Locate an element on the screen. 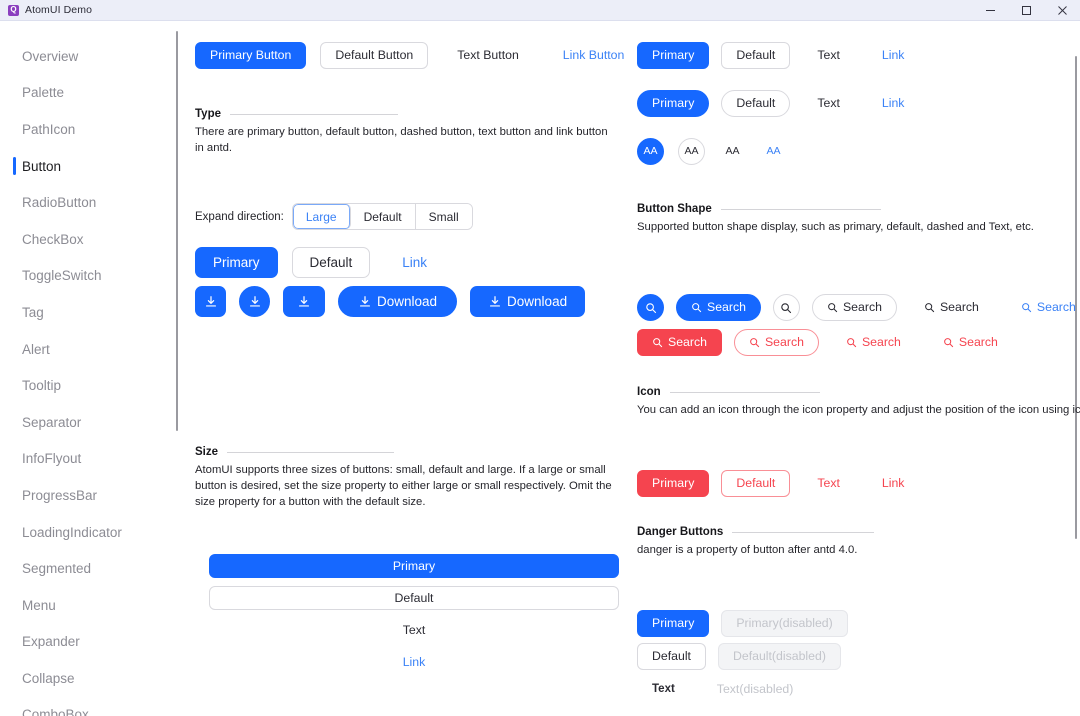  segmented-option-small: Small is located at coordinates (443, 217).